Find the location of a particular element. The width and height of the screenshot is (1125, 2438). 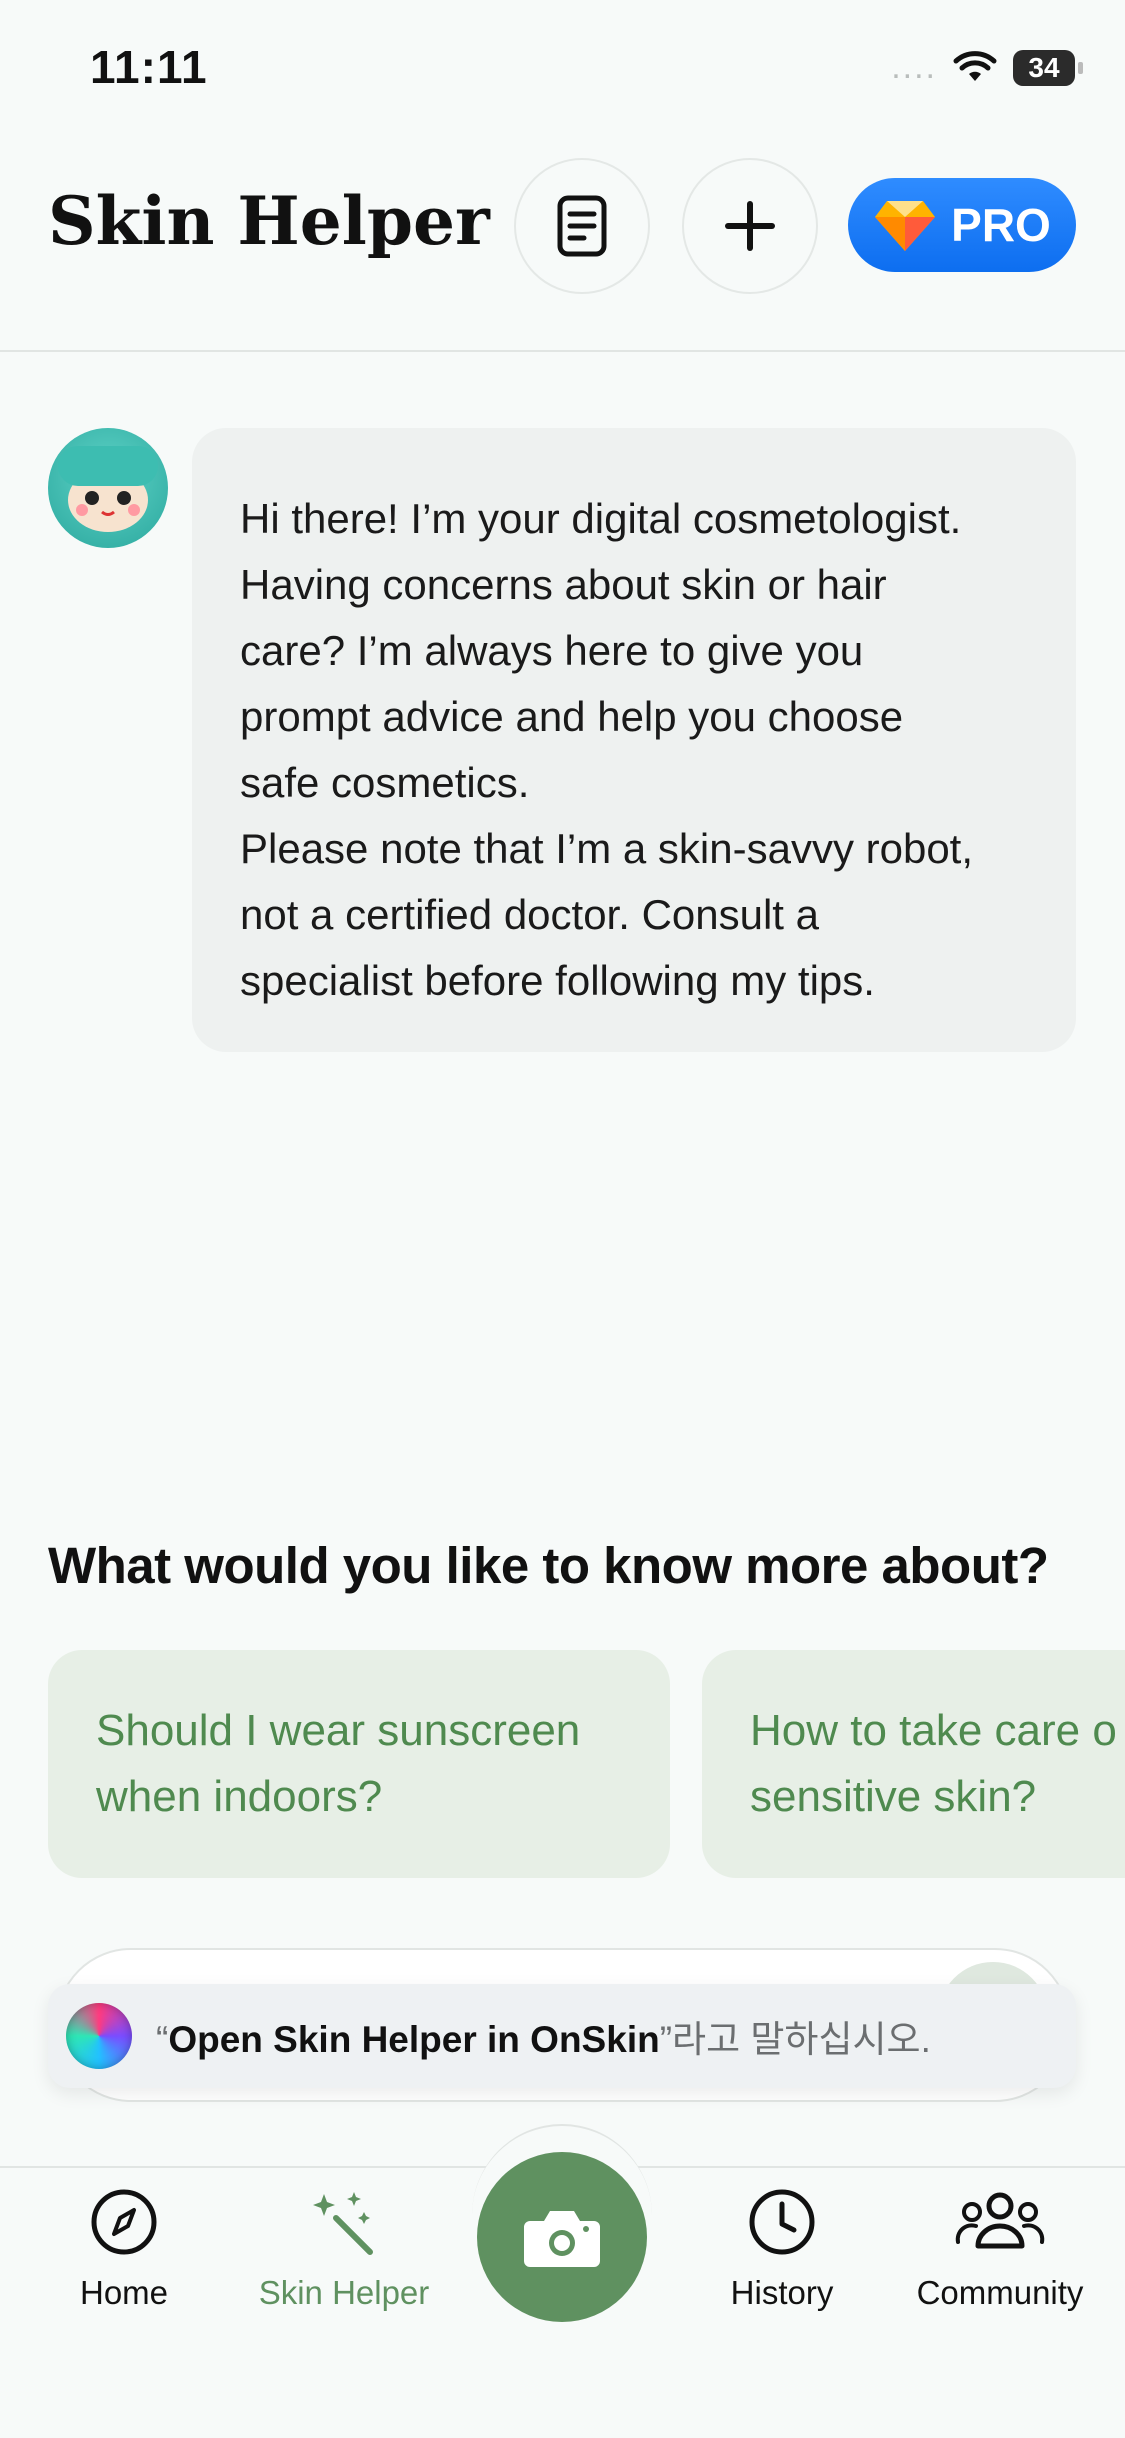

message-line: care? I’m always here to give you is located at coordinates (552, 650).